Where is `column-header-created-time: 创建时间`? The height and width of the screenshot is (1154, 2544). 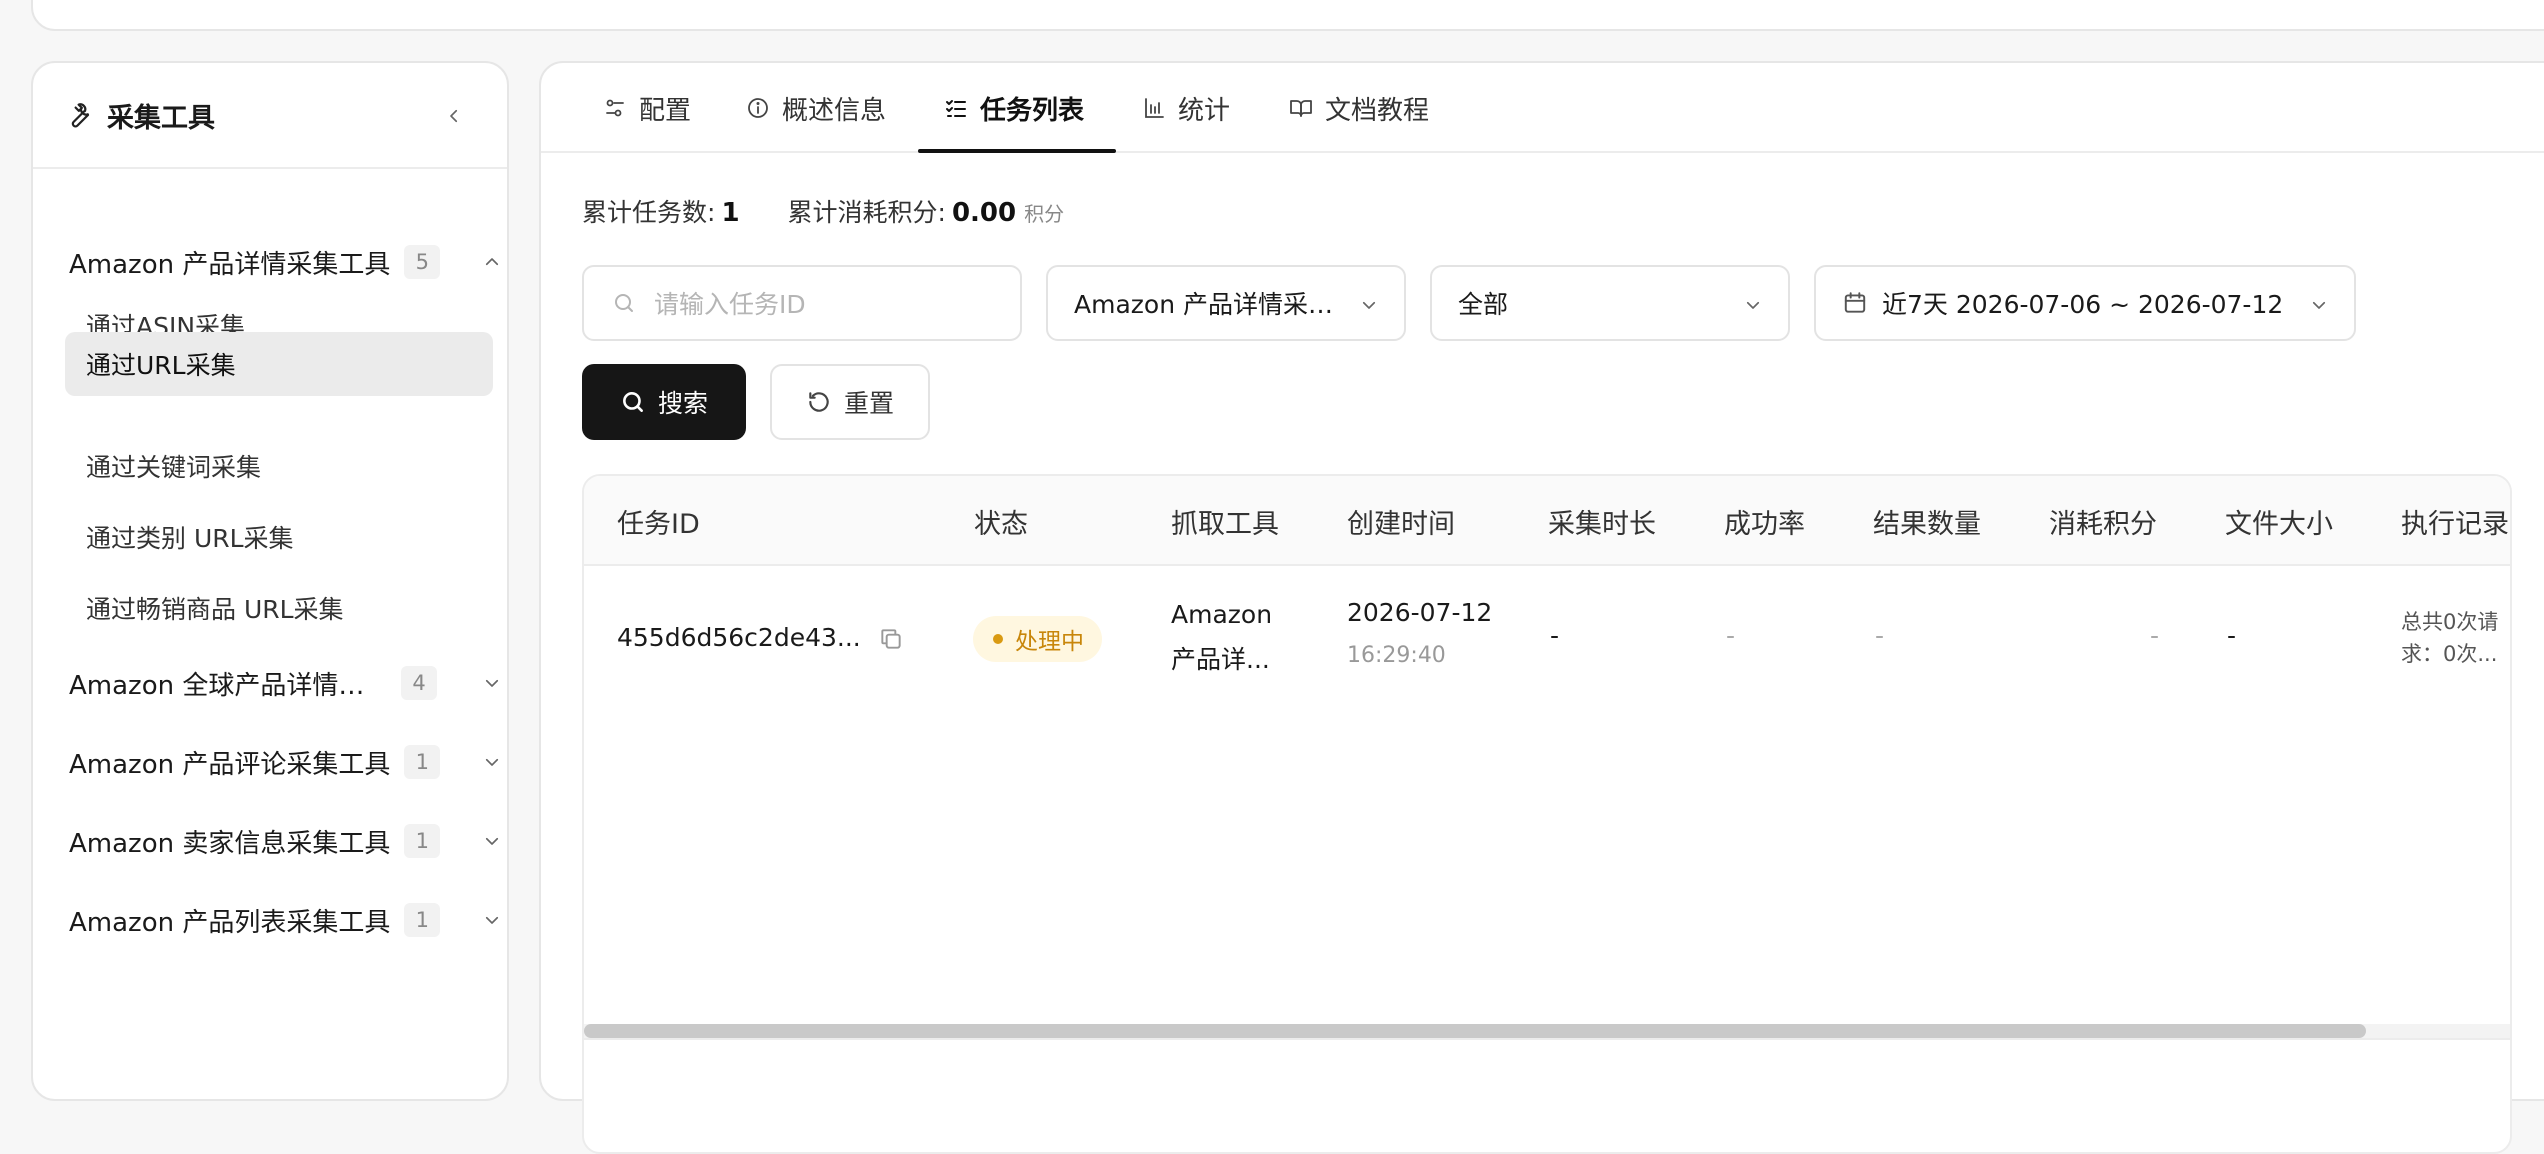 column-header-created-time: 创建时间 is located at coordinates (1401, 521).